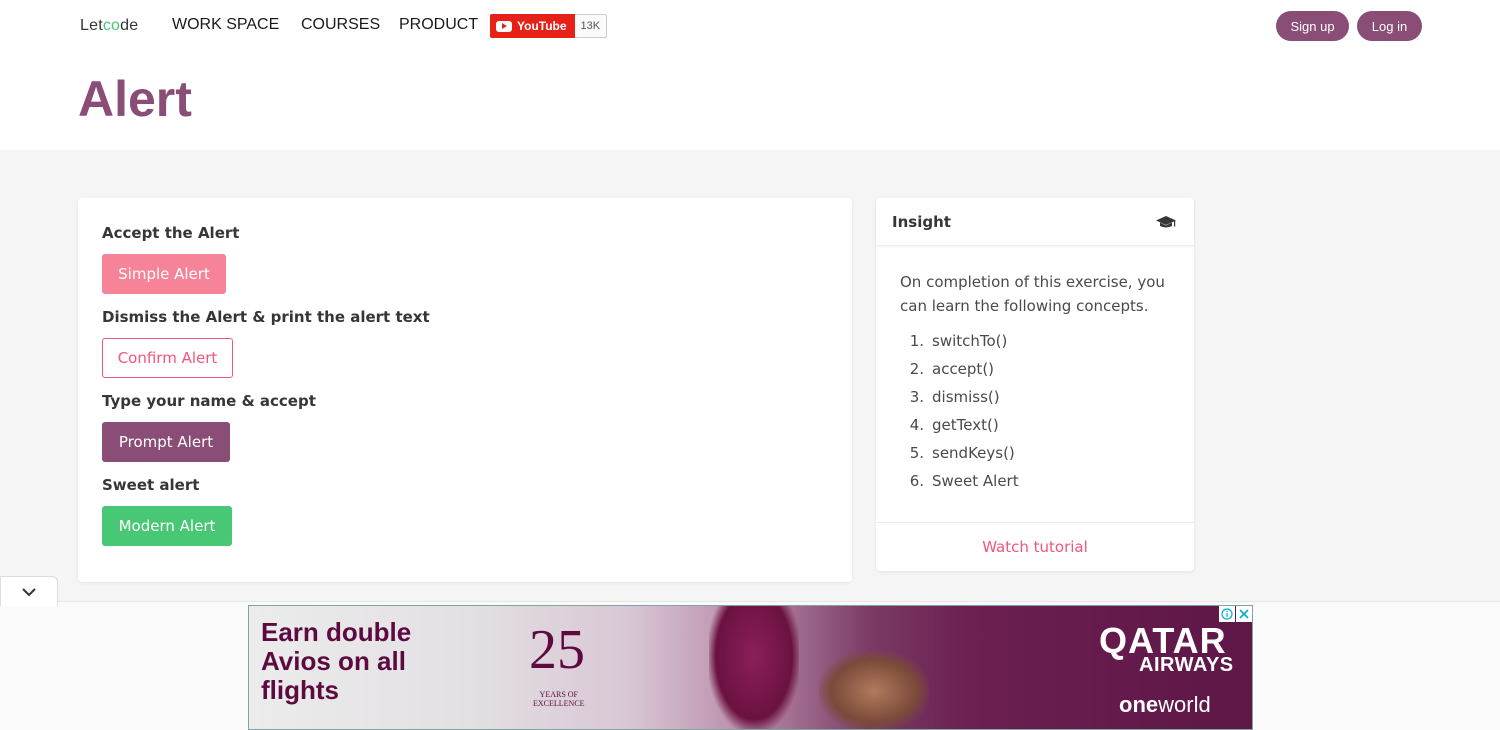  What do you see at coordinates (916, 453) in the screenshot?
I see `concept-number: 5.` at bounding box center [916, 453].